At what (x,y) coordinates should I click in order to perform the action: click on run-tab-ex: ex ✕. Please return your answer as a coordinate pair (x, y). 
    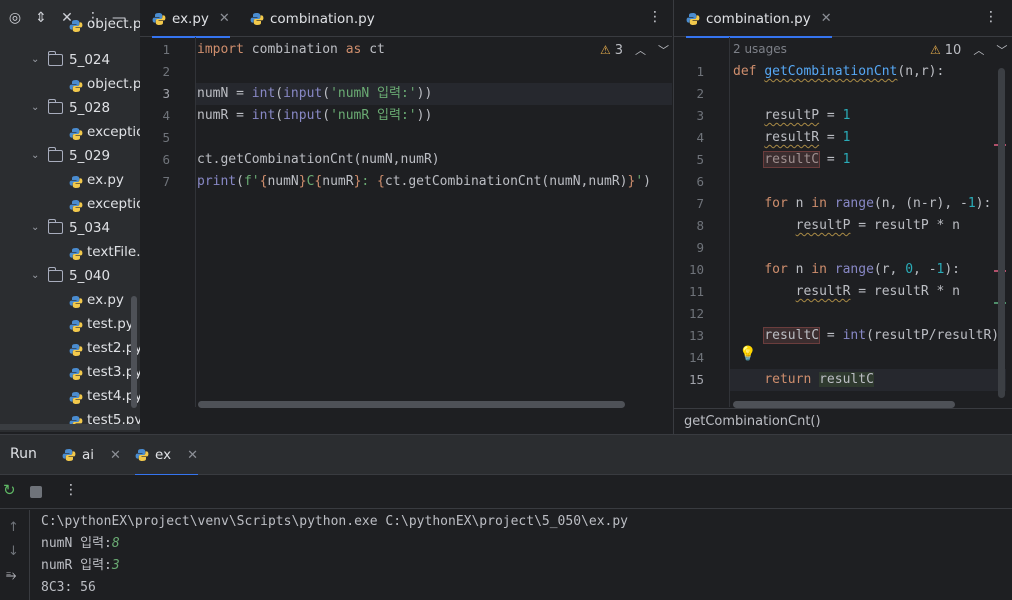
    Looking at the image, I should click on (166, 455).